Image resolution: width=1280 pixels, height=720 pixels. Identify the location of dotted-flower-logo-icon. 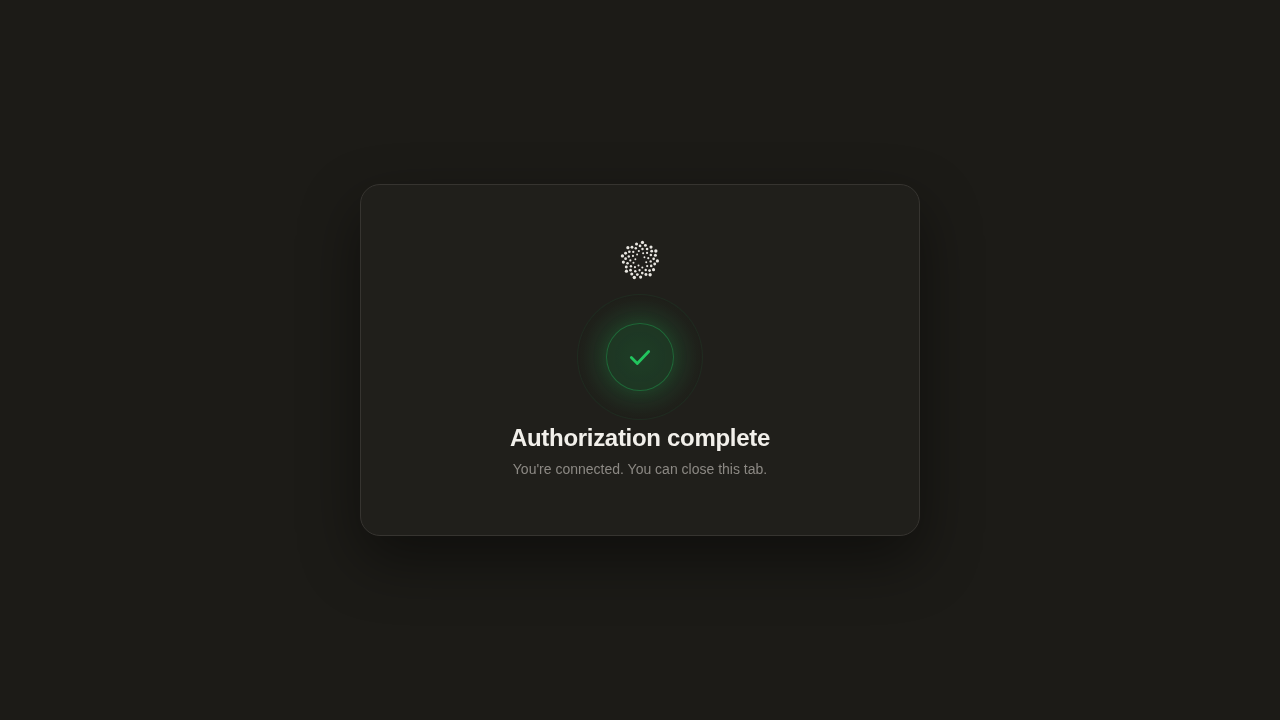
(640, 260).